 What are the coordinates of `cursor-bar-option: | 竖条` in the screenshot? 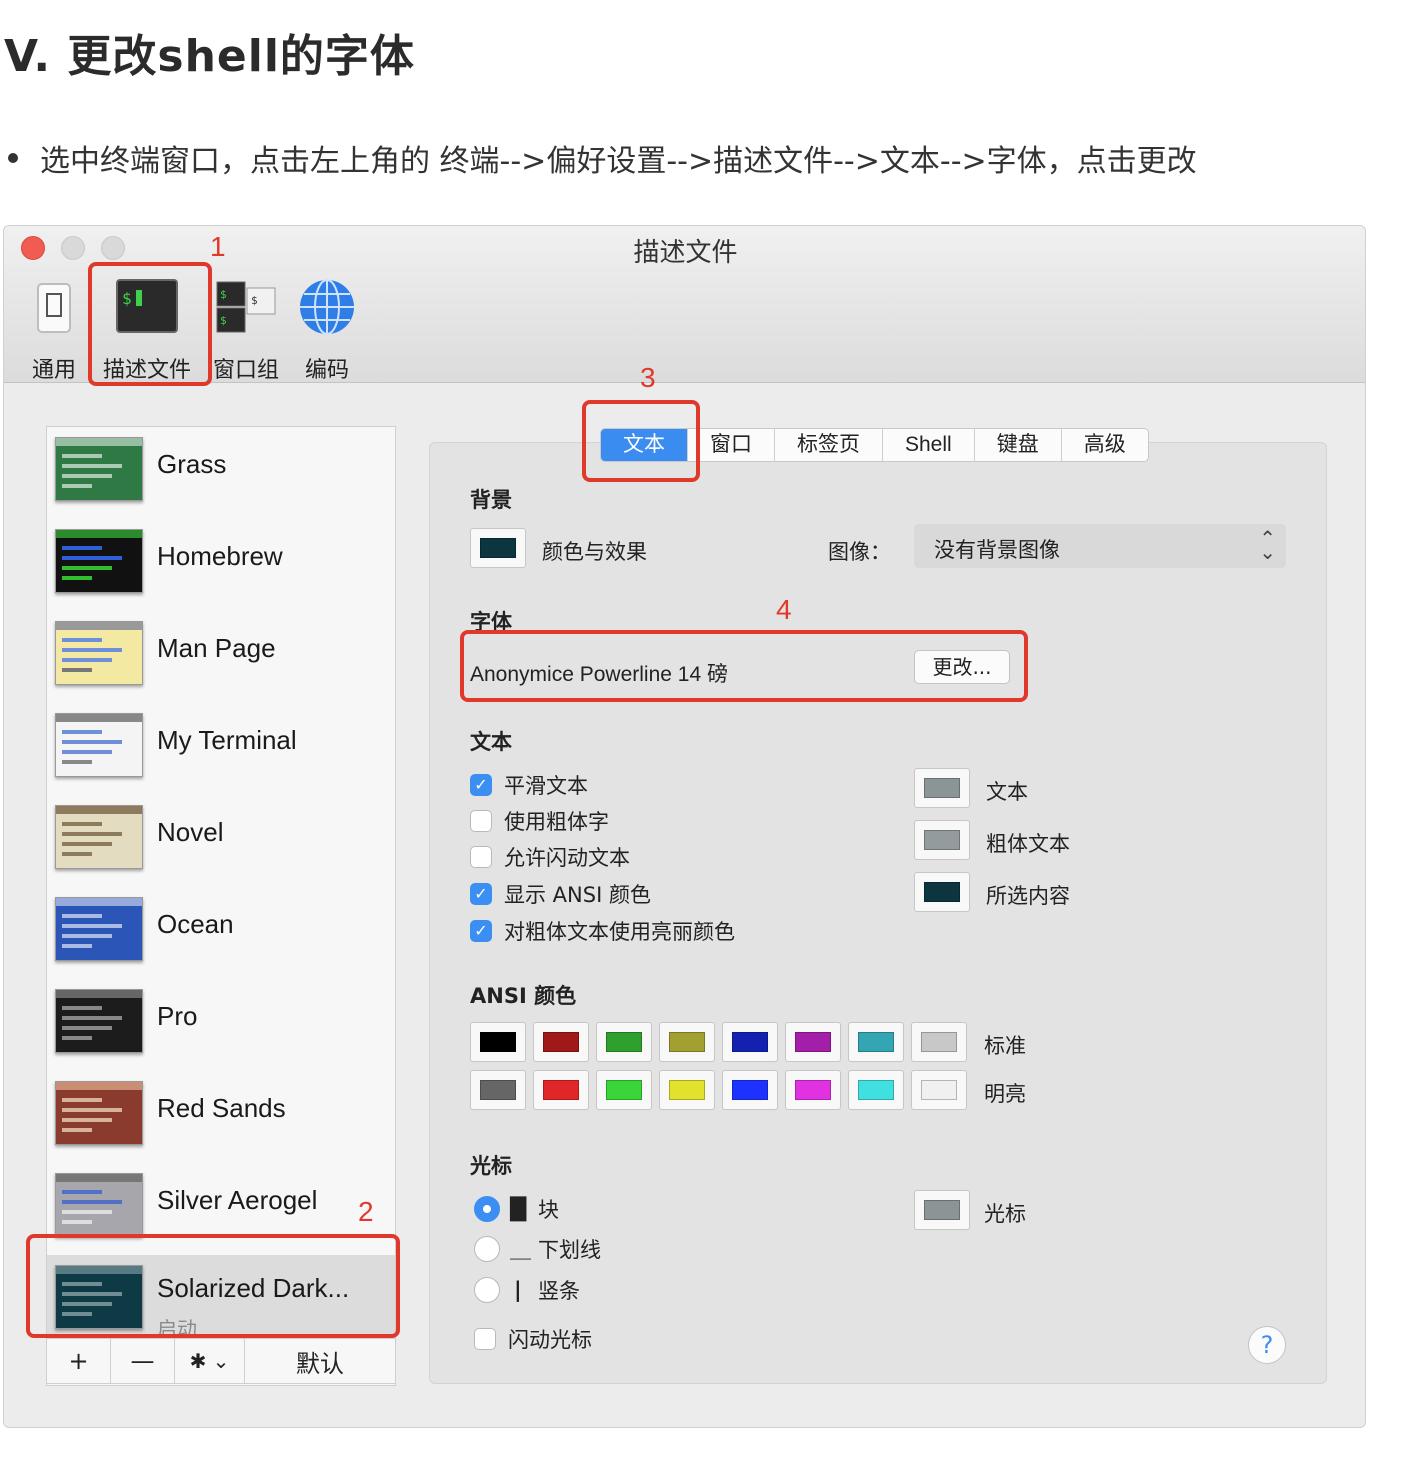 It's located at (527, 1290).